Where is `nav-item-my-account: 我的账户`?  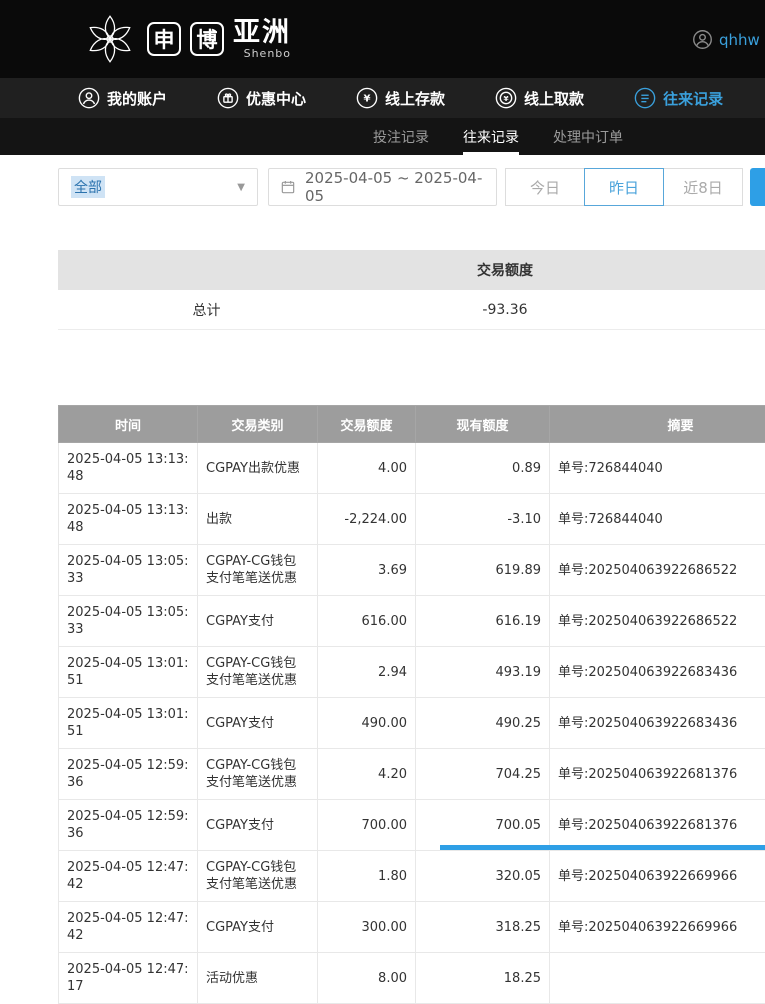
nav-item-my-account: 我的账户 is located at coordinates (122, 98).